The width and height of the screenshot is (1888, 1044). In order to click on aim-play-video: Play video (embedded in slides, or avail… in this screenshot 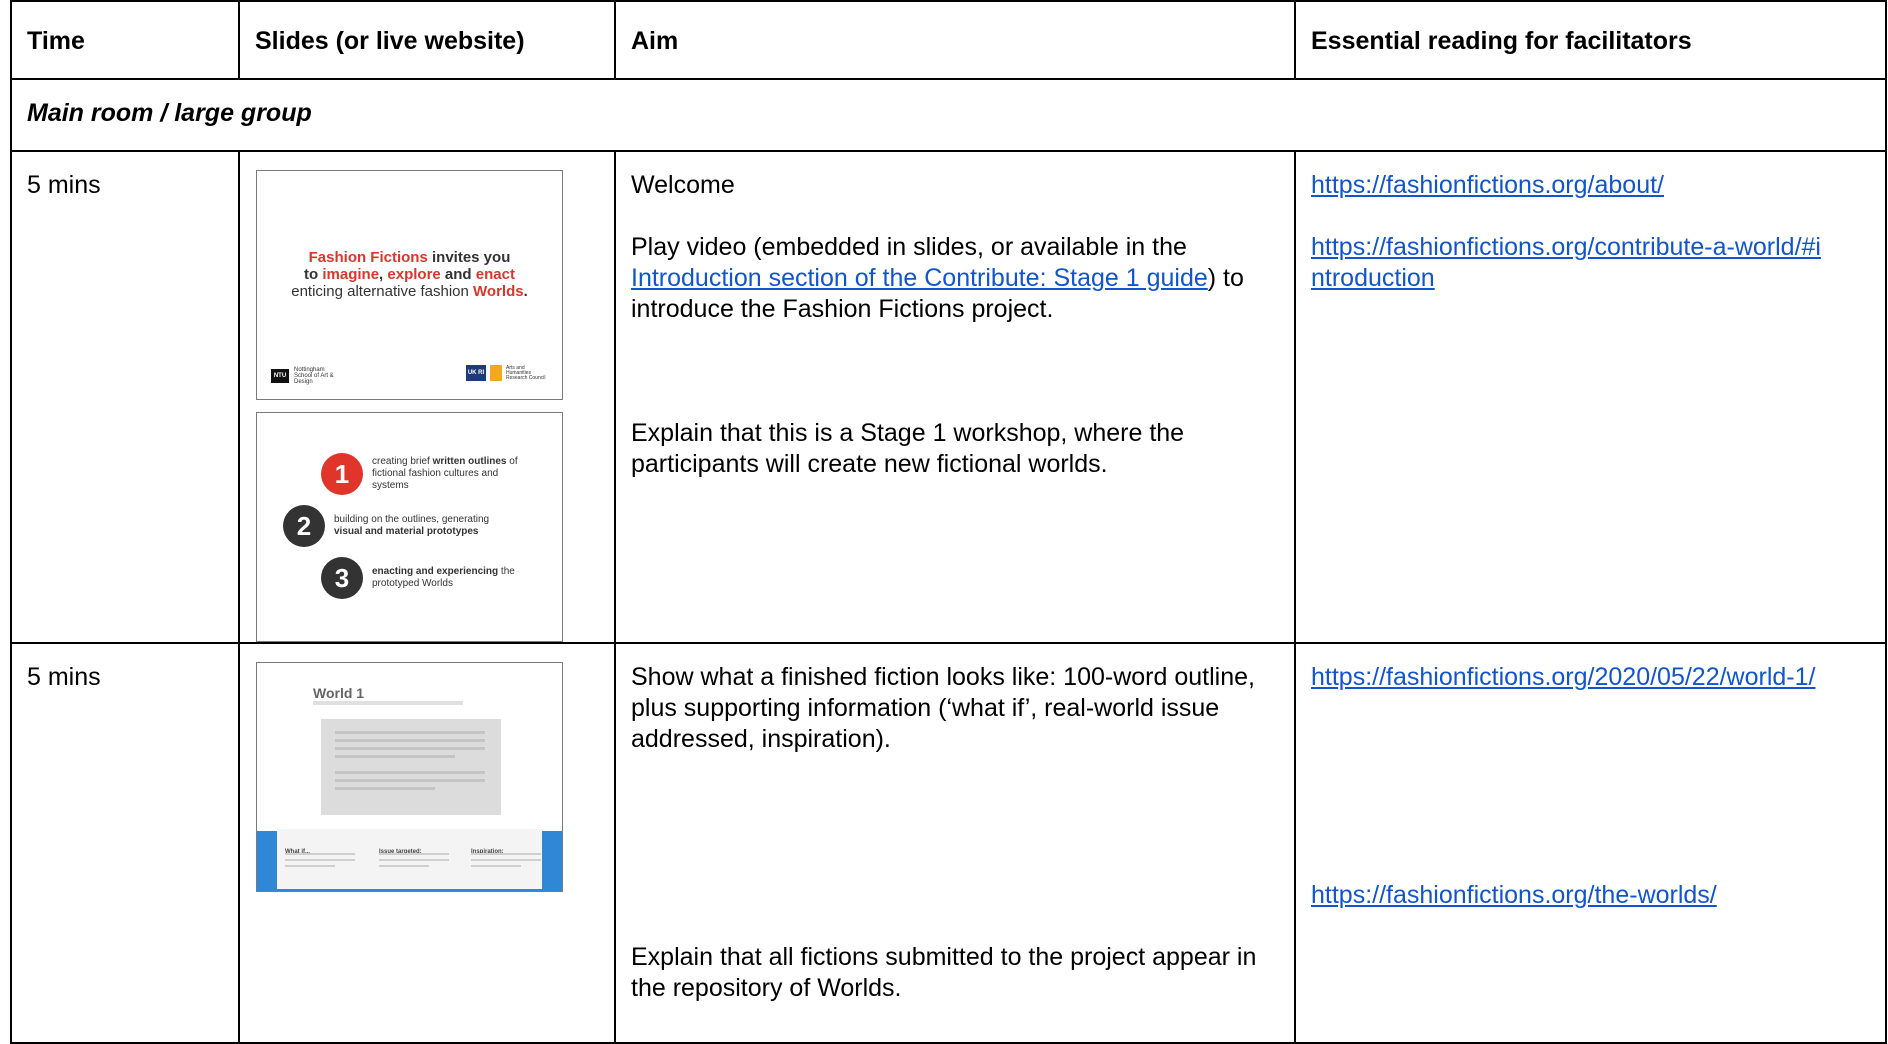, I will do `click(937, 278)`.